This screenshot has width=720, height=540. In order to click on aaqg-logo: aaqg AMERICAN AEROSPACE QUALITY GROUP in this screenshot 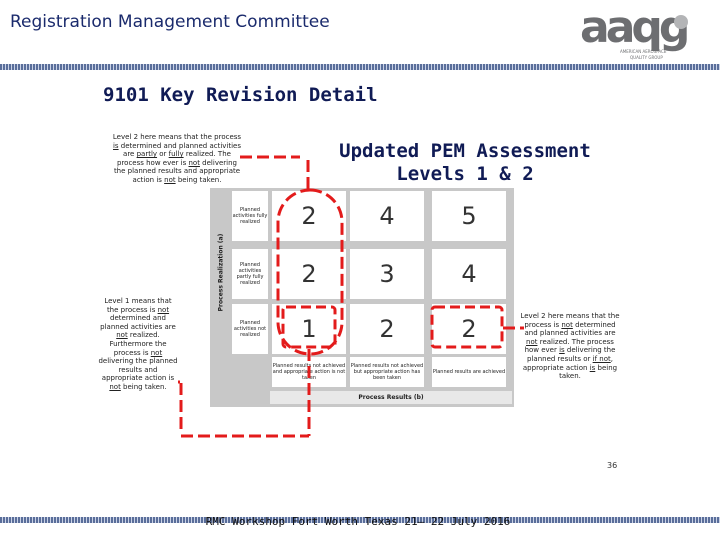, I will do `click(635, 32)`.